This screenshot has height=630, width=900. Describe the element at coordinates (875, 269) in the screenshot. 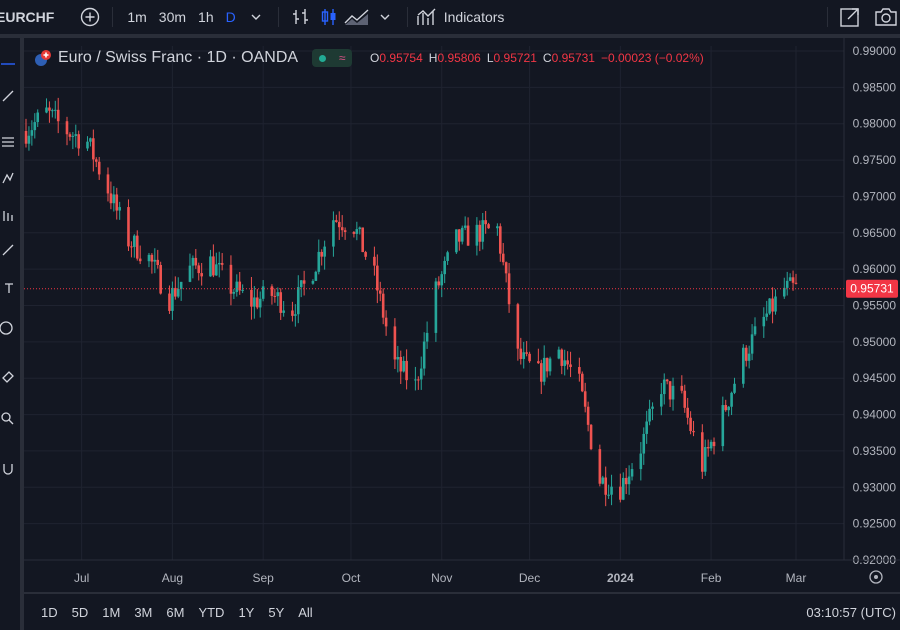

I see `y-tick-label: 0.96000` at that location.